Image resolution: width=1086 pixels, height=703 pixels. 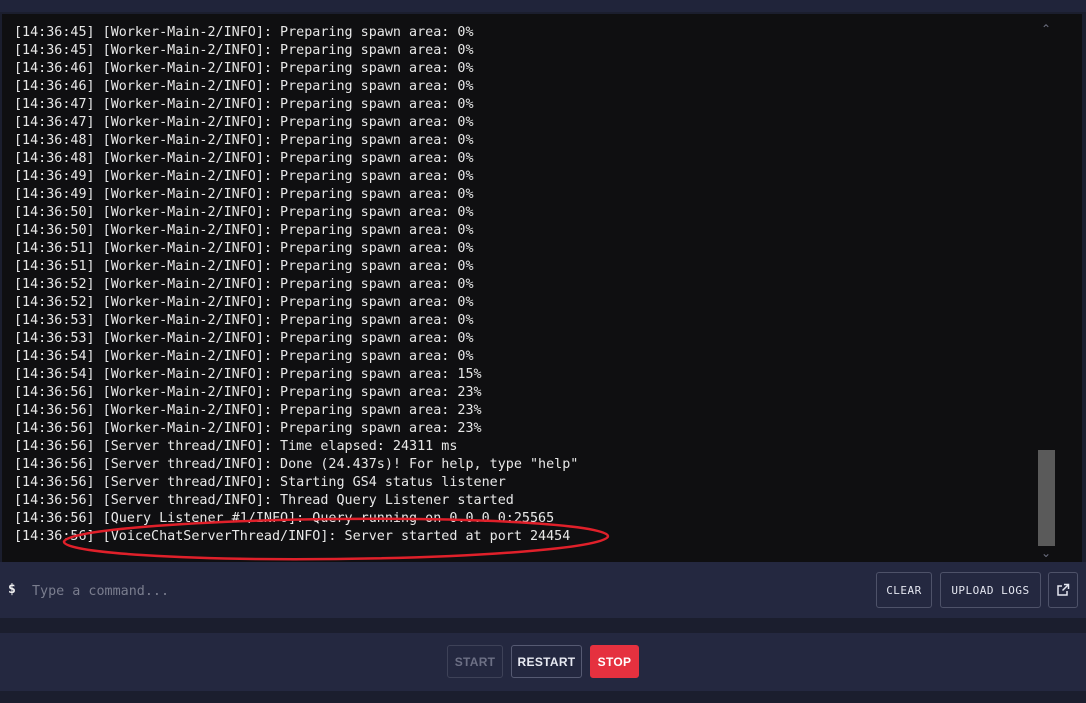 What do you see at coordinates (614, 661) in the screenshot?
I see `stop-button: STOP` at bounding box center [614, 661].